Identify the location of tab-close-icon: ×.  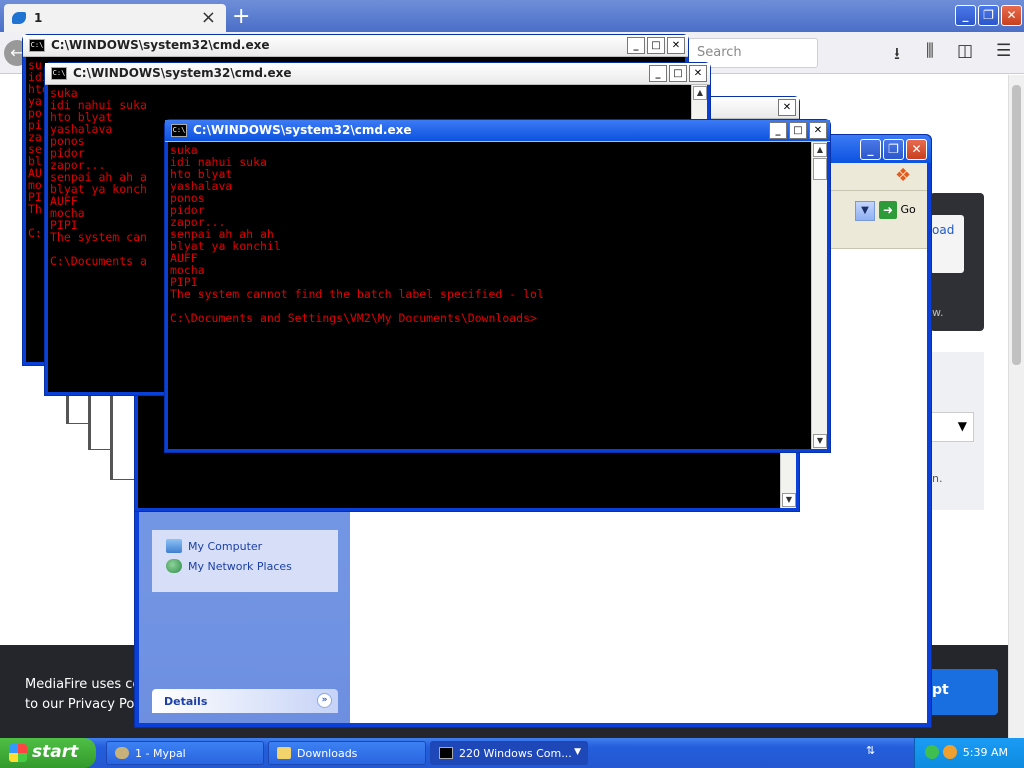
(208, 17).